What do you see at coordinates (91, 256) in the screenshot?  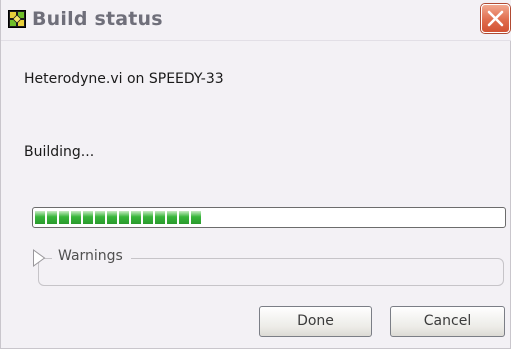 I see `warnings-label: Warnings` at bounding box center [91, 256].